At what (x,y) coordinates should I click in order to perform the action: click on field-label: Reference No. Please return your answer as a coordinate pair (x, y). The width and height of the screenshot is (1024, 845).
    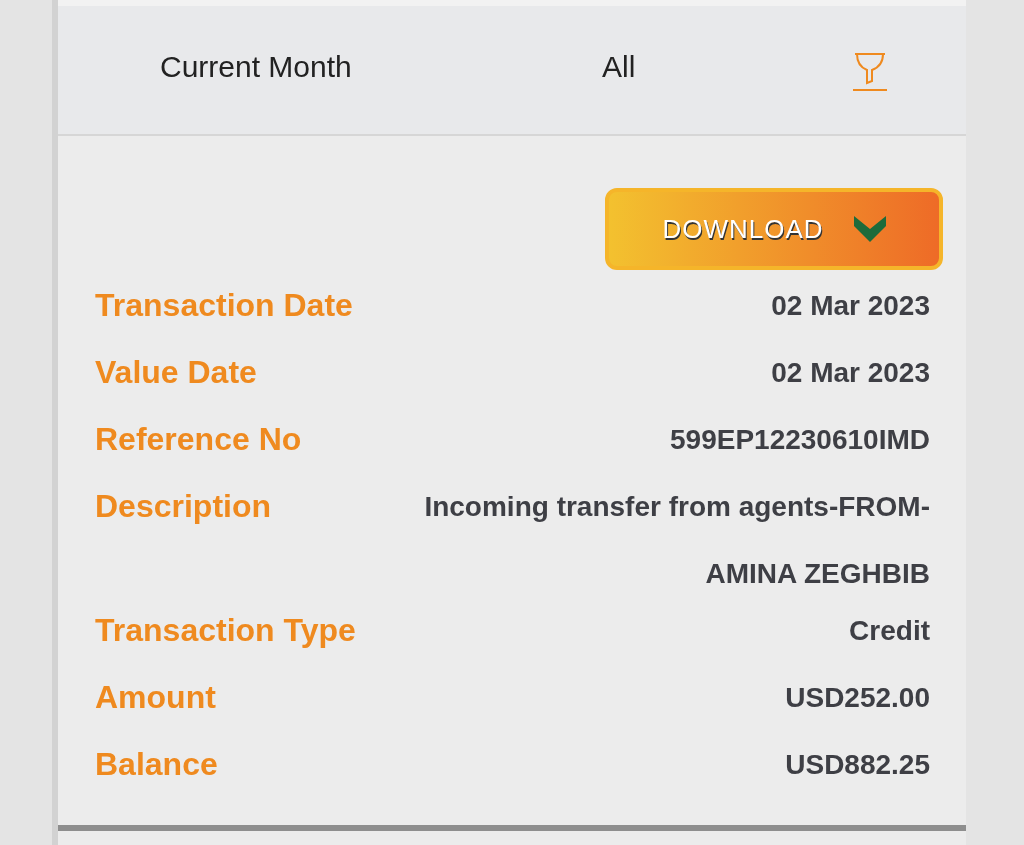
    Looking at the image, I should click on (198, 439).